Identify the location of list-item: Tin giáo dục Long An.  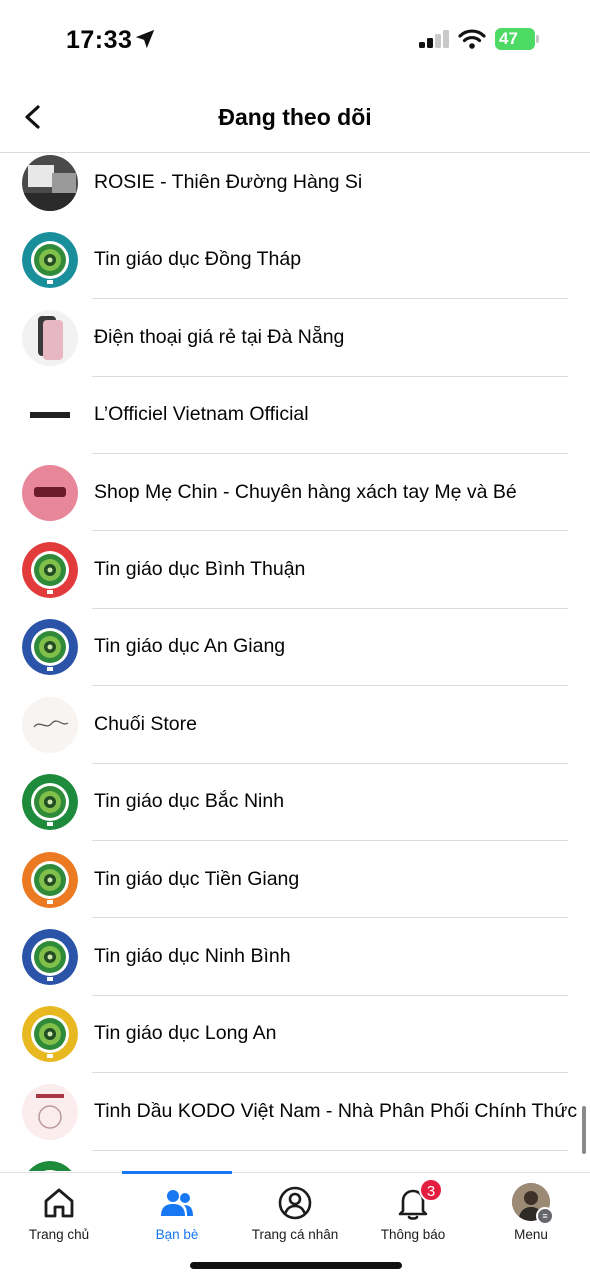
(295, 1034).